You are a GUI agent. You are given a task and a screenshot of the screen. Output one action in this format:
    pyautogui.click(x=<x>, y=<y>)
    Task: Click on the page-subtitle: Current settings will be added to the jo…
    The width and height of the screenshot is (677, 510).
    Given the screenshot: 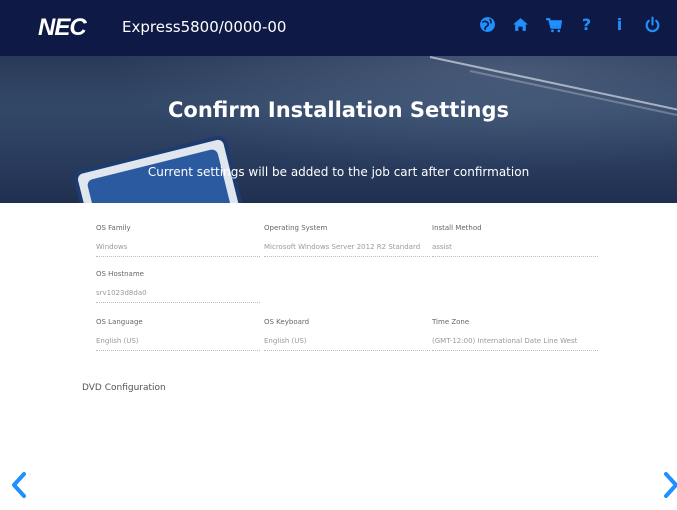 What is the action you would take?
    pyautogui.click(x=338, y=172)
    